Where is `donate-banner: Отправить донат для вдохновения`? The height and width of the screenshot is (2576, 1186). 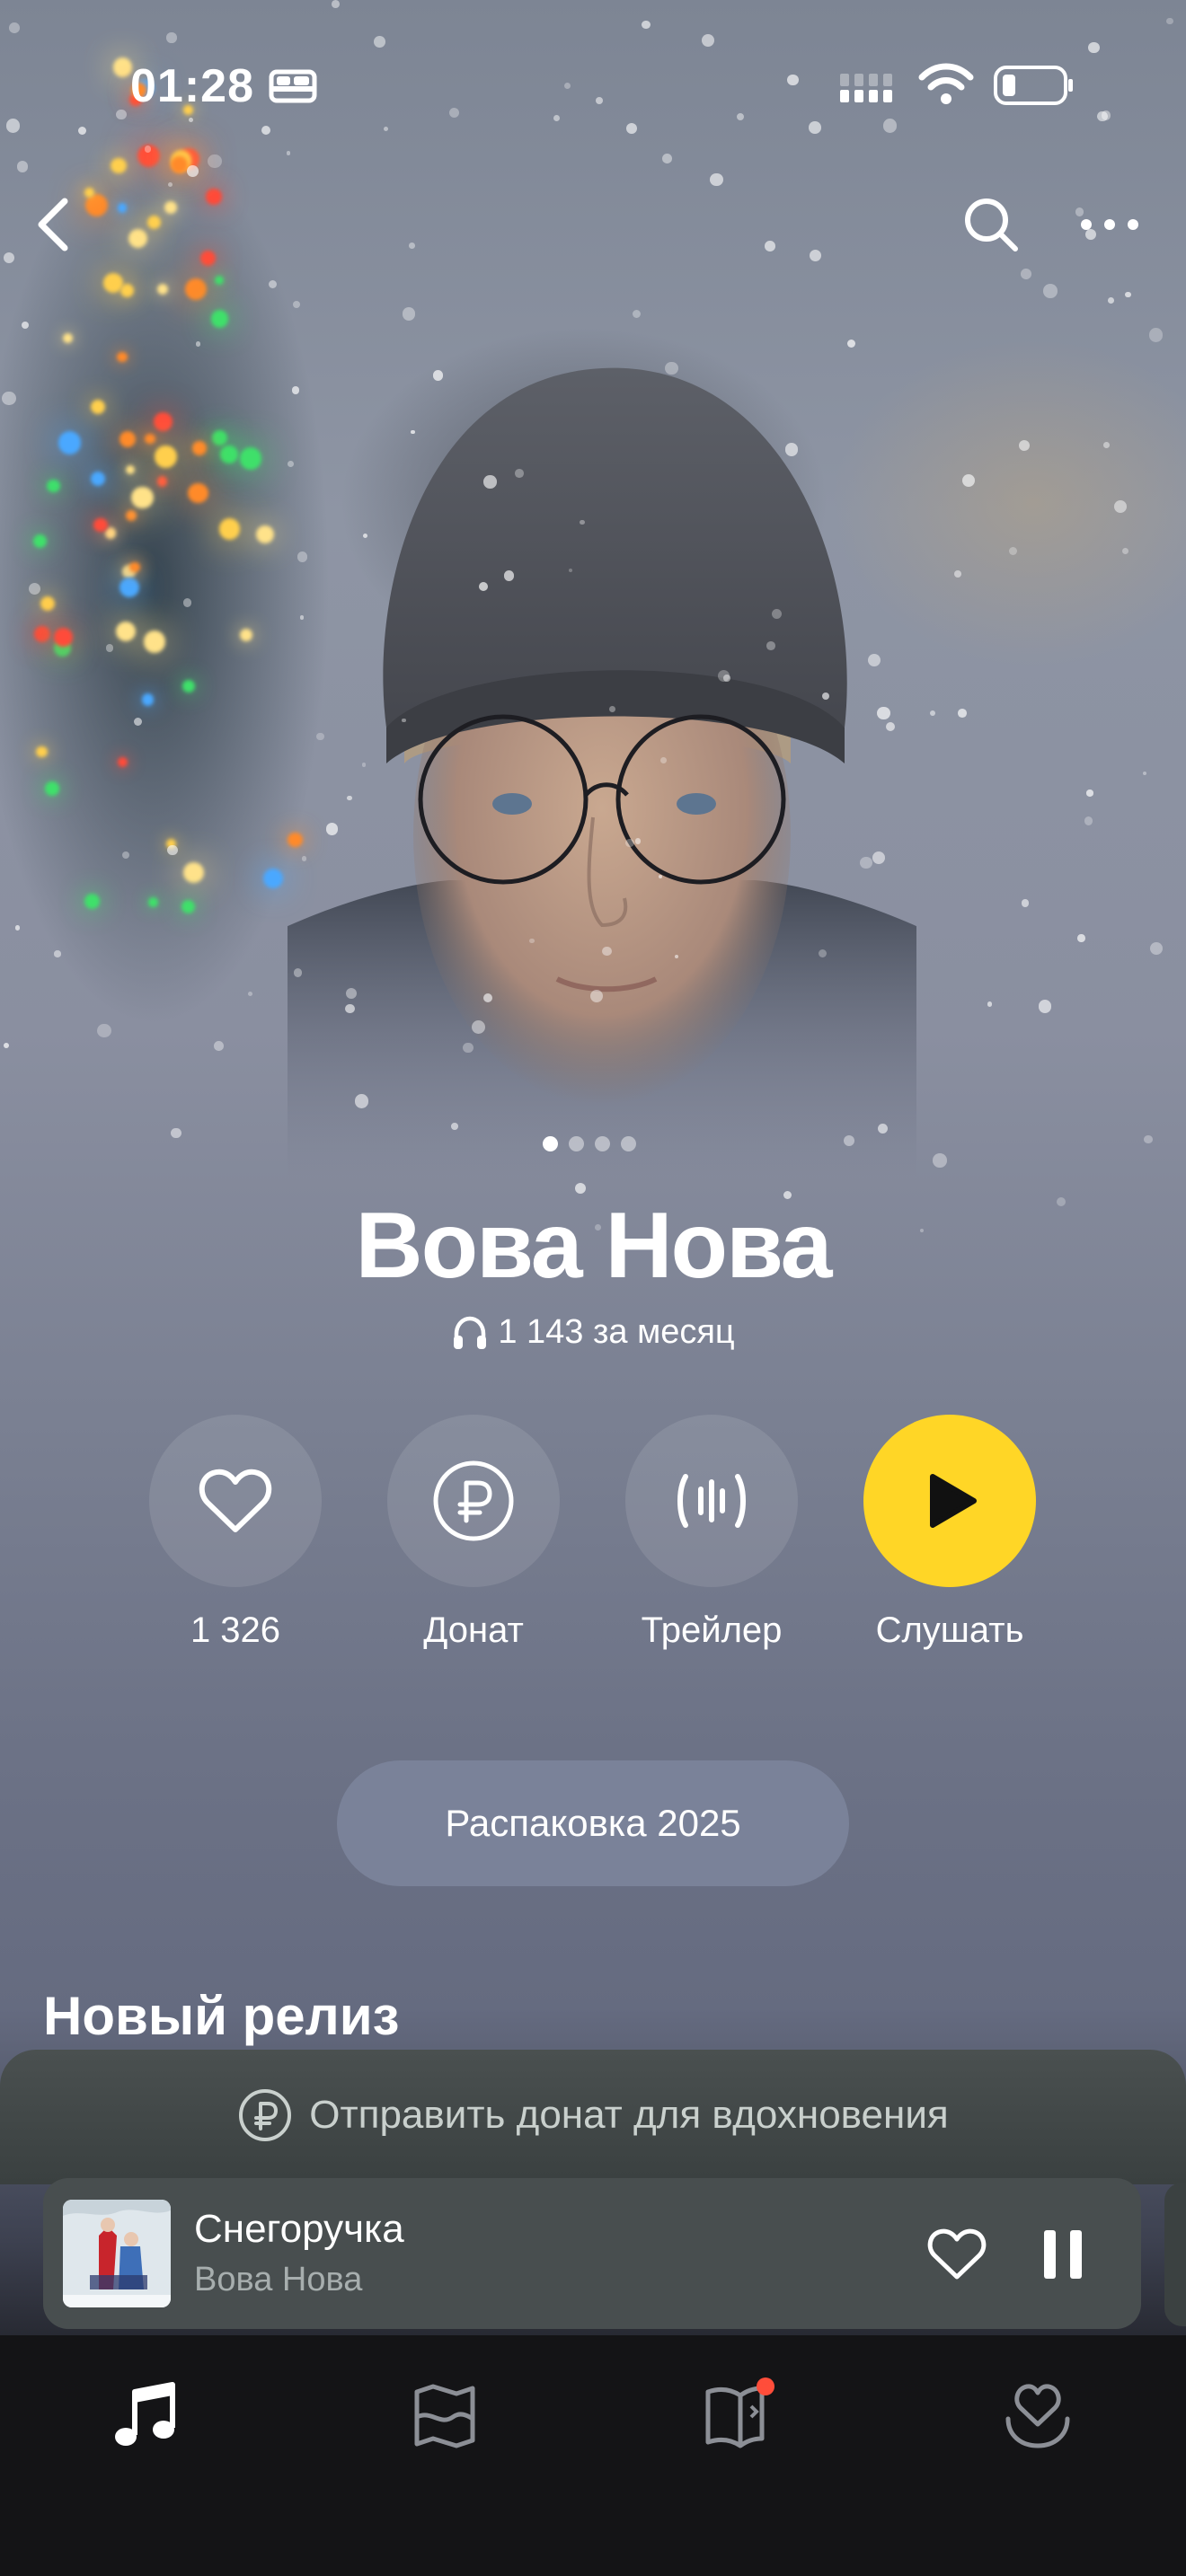 donate-banner: Отправить донат для вдохновения is located at coordinates (593, 2117).